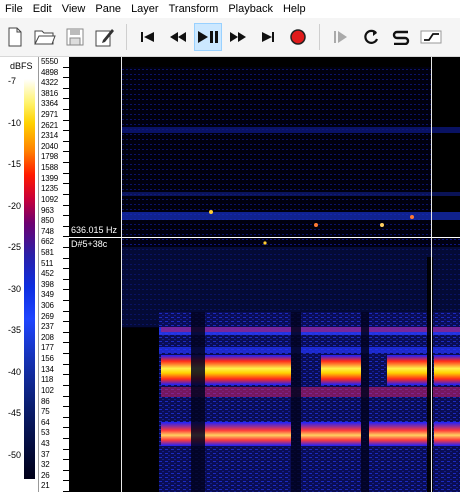 The image size is (460, 492). Describe the element at coordinates (42, 9) in the screenshot. I see `menu-edit: Edit` at that location.